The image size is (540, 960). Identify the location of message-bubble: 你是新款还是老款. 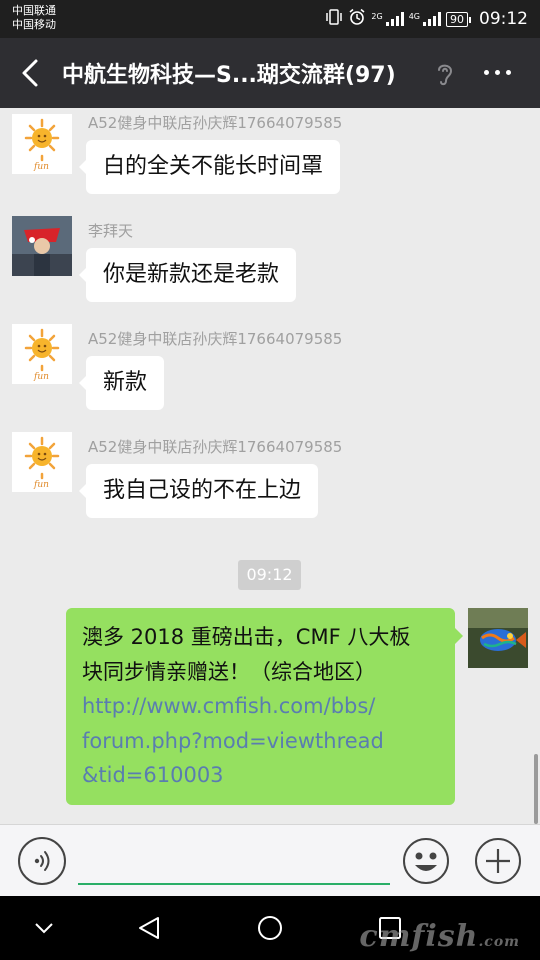
(187, 275).